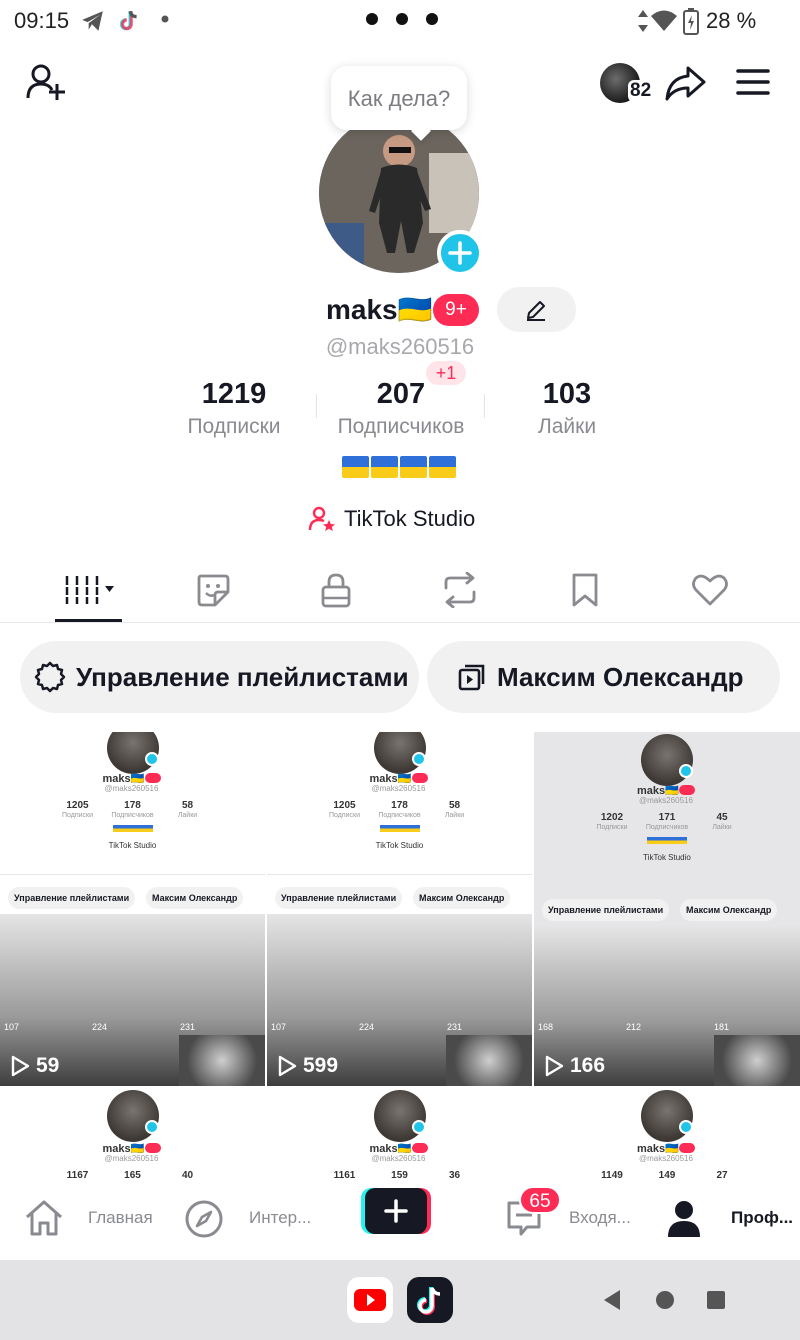  What do you see at coordinates (585, 590) in the screenshot?
I see `tab-favorites` at bounding box center [585, 590].